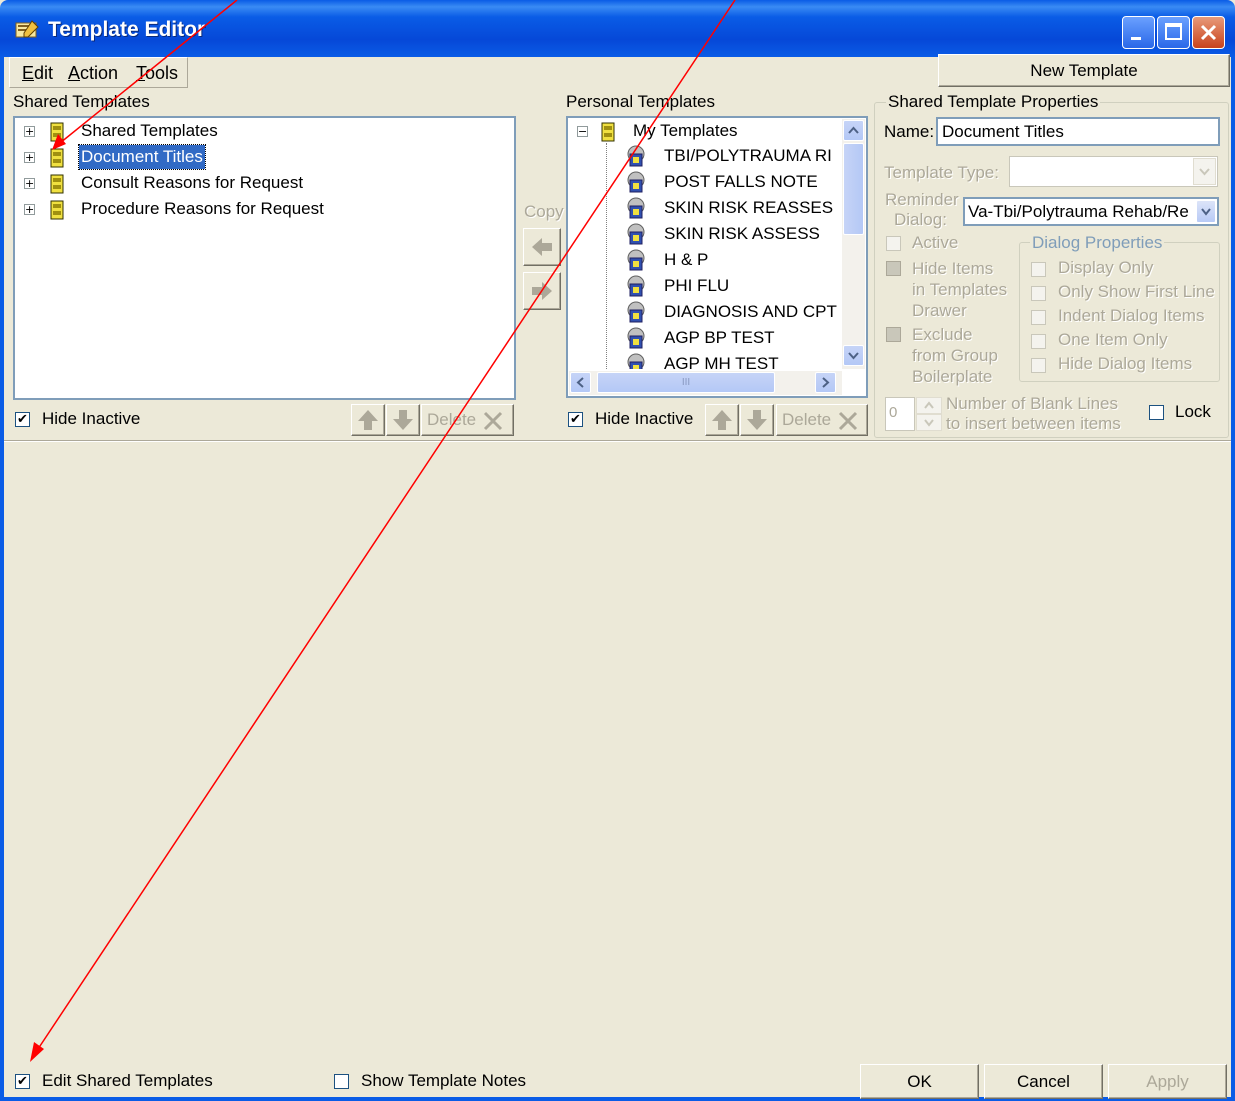  Describe the element at coordinates (1208, 32) in the screenshot. I see `close-button` at that location.